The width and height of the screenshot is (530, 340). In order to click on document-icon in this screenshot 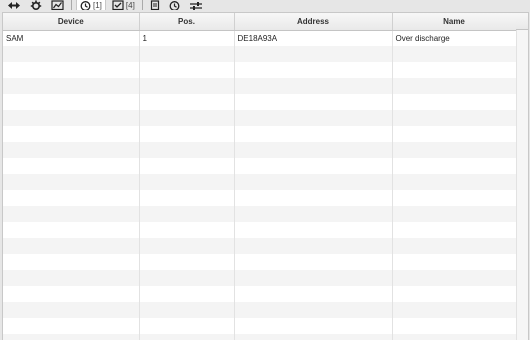, I will do `click(154, 5)`.